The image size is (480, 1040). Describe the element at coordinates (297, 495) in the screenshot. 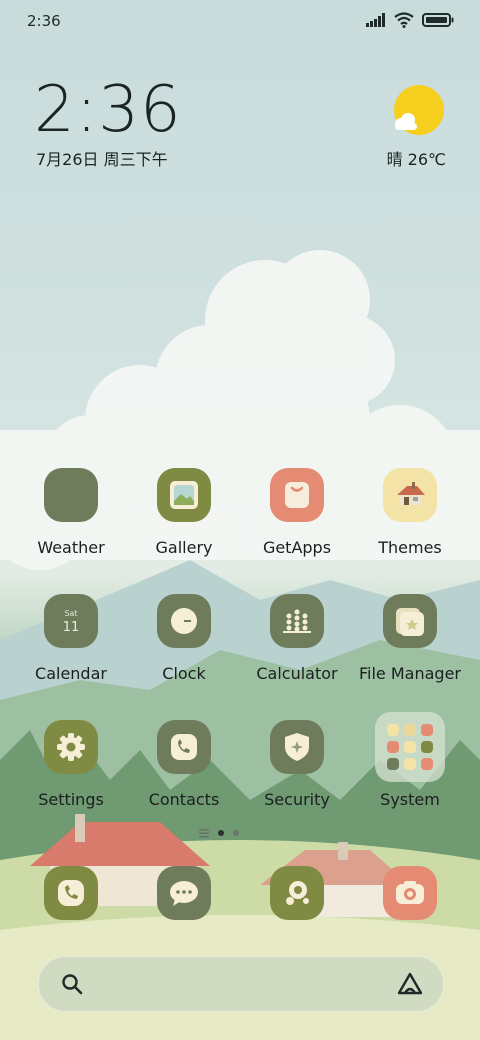

I see `getapps-icon` at that location.